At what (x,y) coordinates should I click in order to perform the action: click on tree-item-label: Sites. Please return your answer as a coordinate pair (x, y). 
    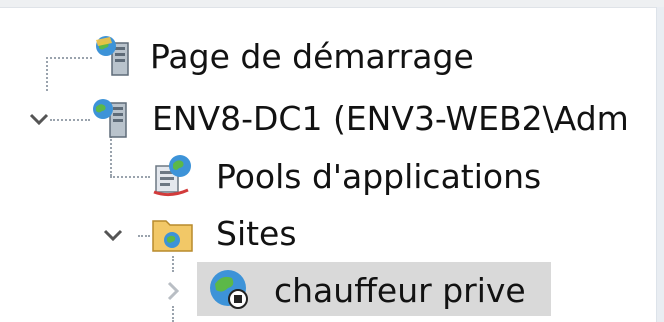
    Looking at the image, I should click on (256, 233).